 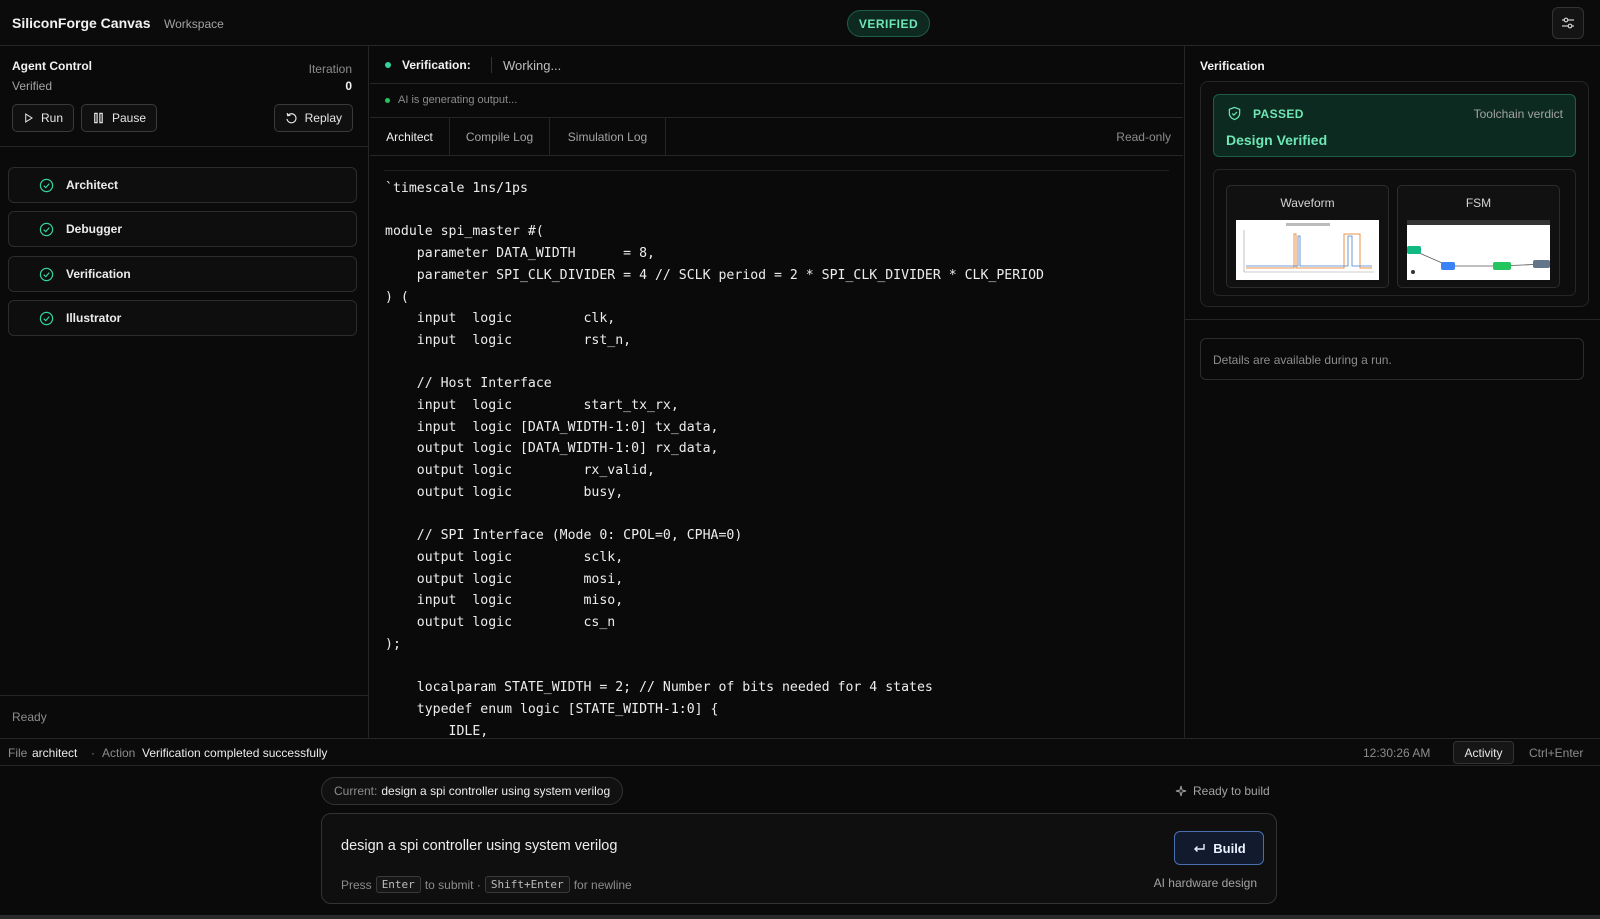 What do you see at coordinates (1143, 137) in the screenshot?
I see `read-only-label: Read-only` at bounding box center [1143, 137].